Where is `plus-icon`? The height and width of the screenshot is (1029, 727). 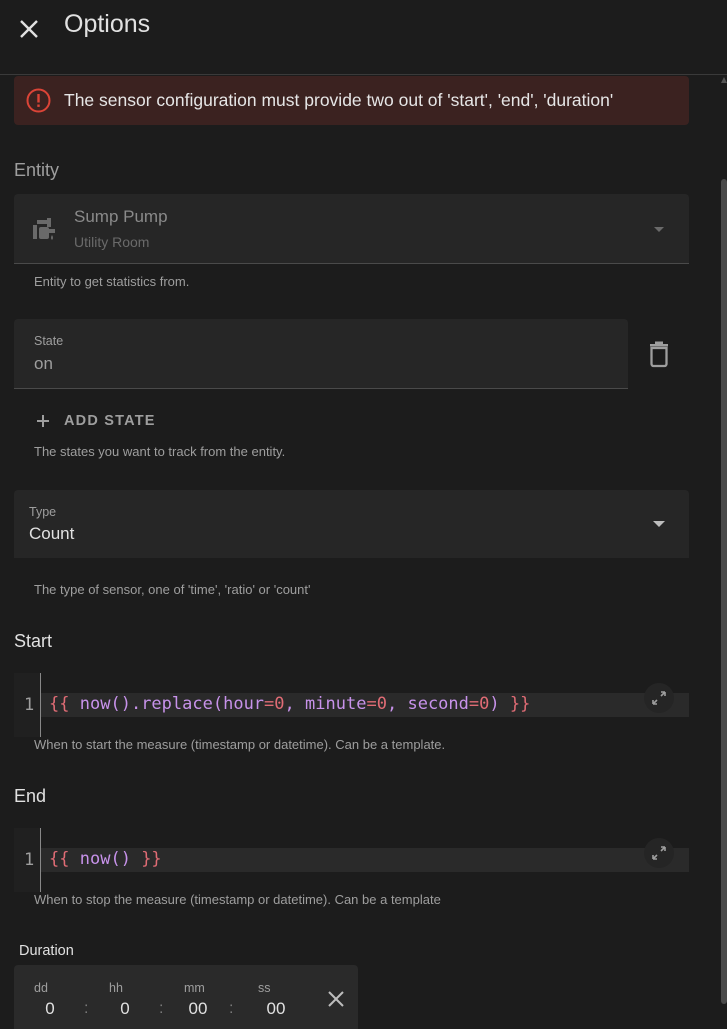
plus-icon is located at coordinates (43, 421).